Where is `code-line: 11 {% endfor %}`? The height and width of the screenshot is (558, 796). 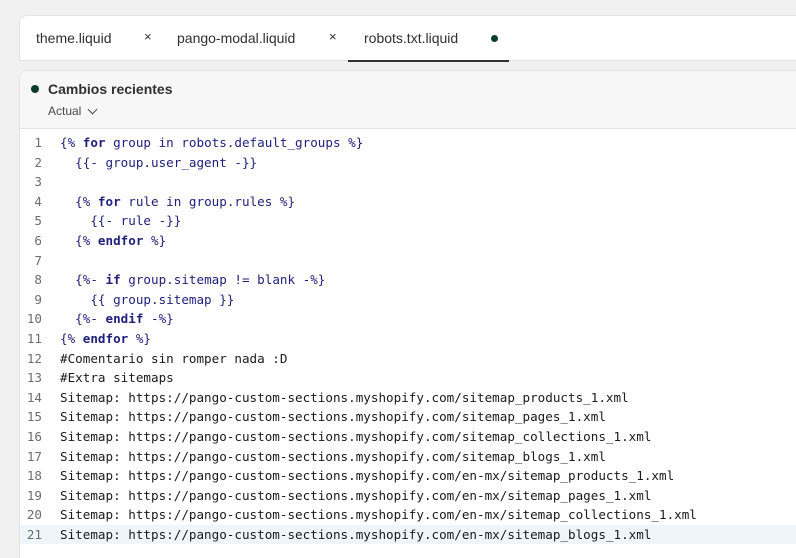
code-line: 11 {% endfor %} is located at coordinates (408, 339).